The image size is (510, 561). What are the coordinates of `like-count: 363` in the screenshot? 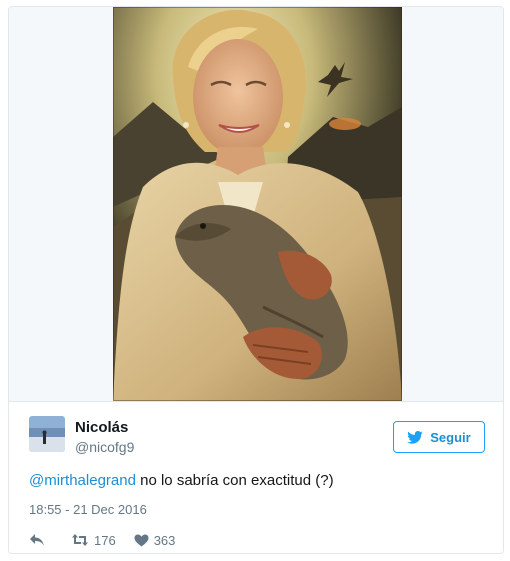 It's located at (164, 540).